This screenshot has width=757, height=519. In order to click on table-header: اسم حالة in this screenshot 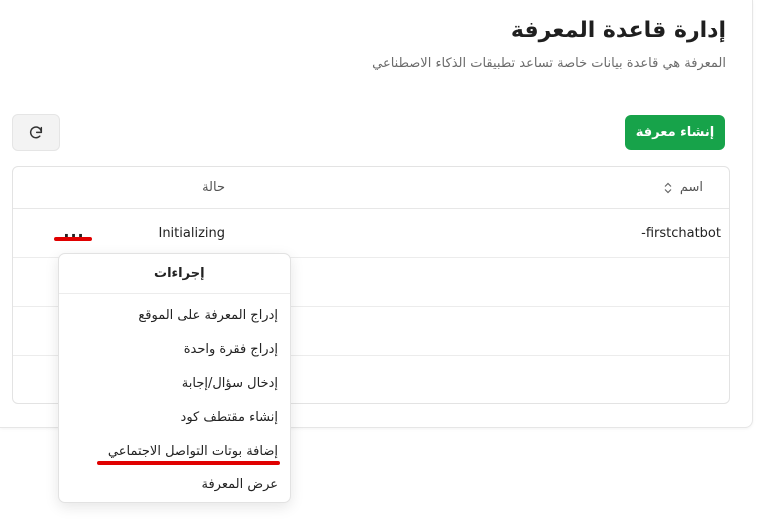, I will do `click(371, 188)`.